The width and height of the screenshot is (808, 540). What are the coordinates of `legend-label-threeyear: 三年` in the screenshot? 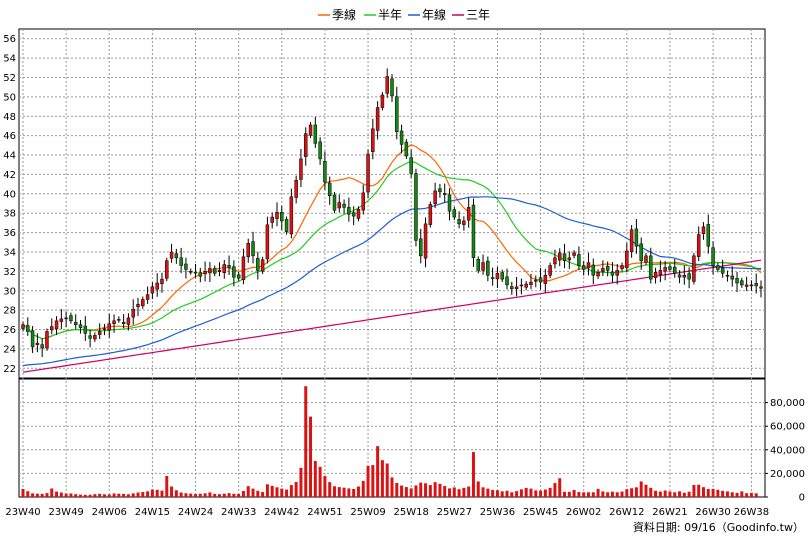 It's located at (478, 15).